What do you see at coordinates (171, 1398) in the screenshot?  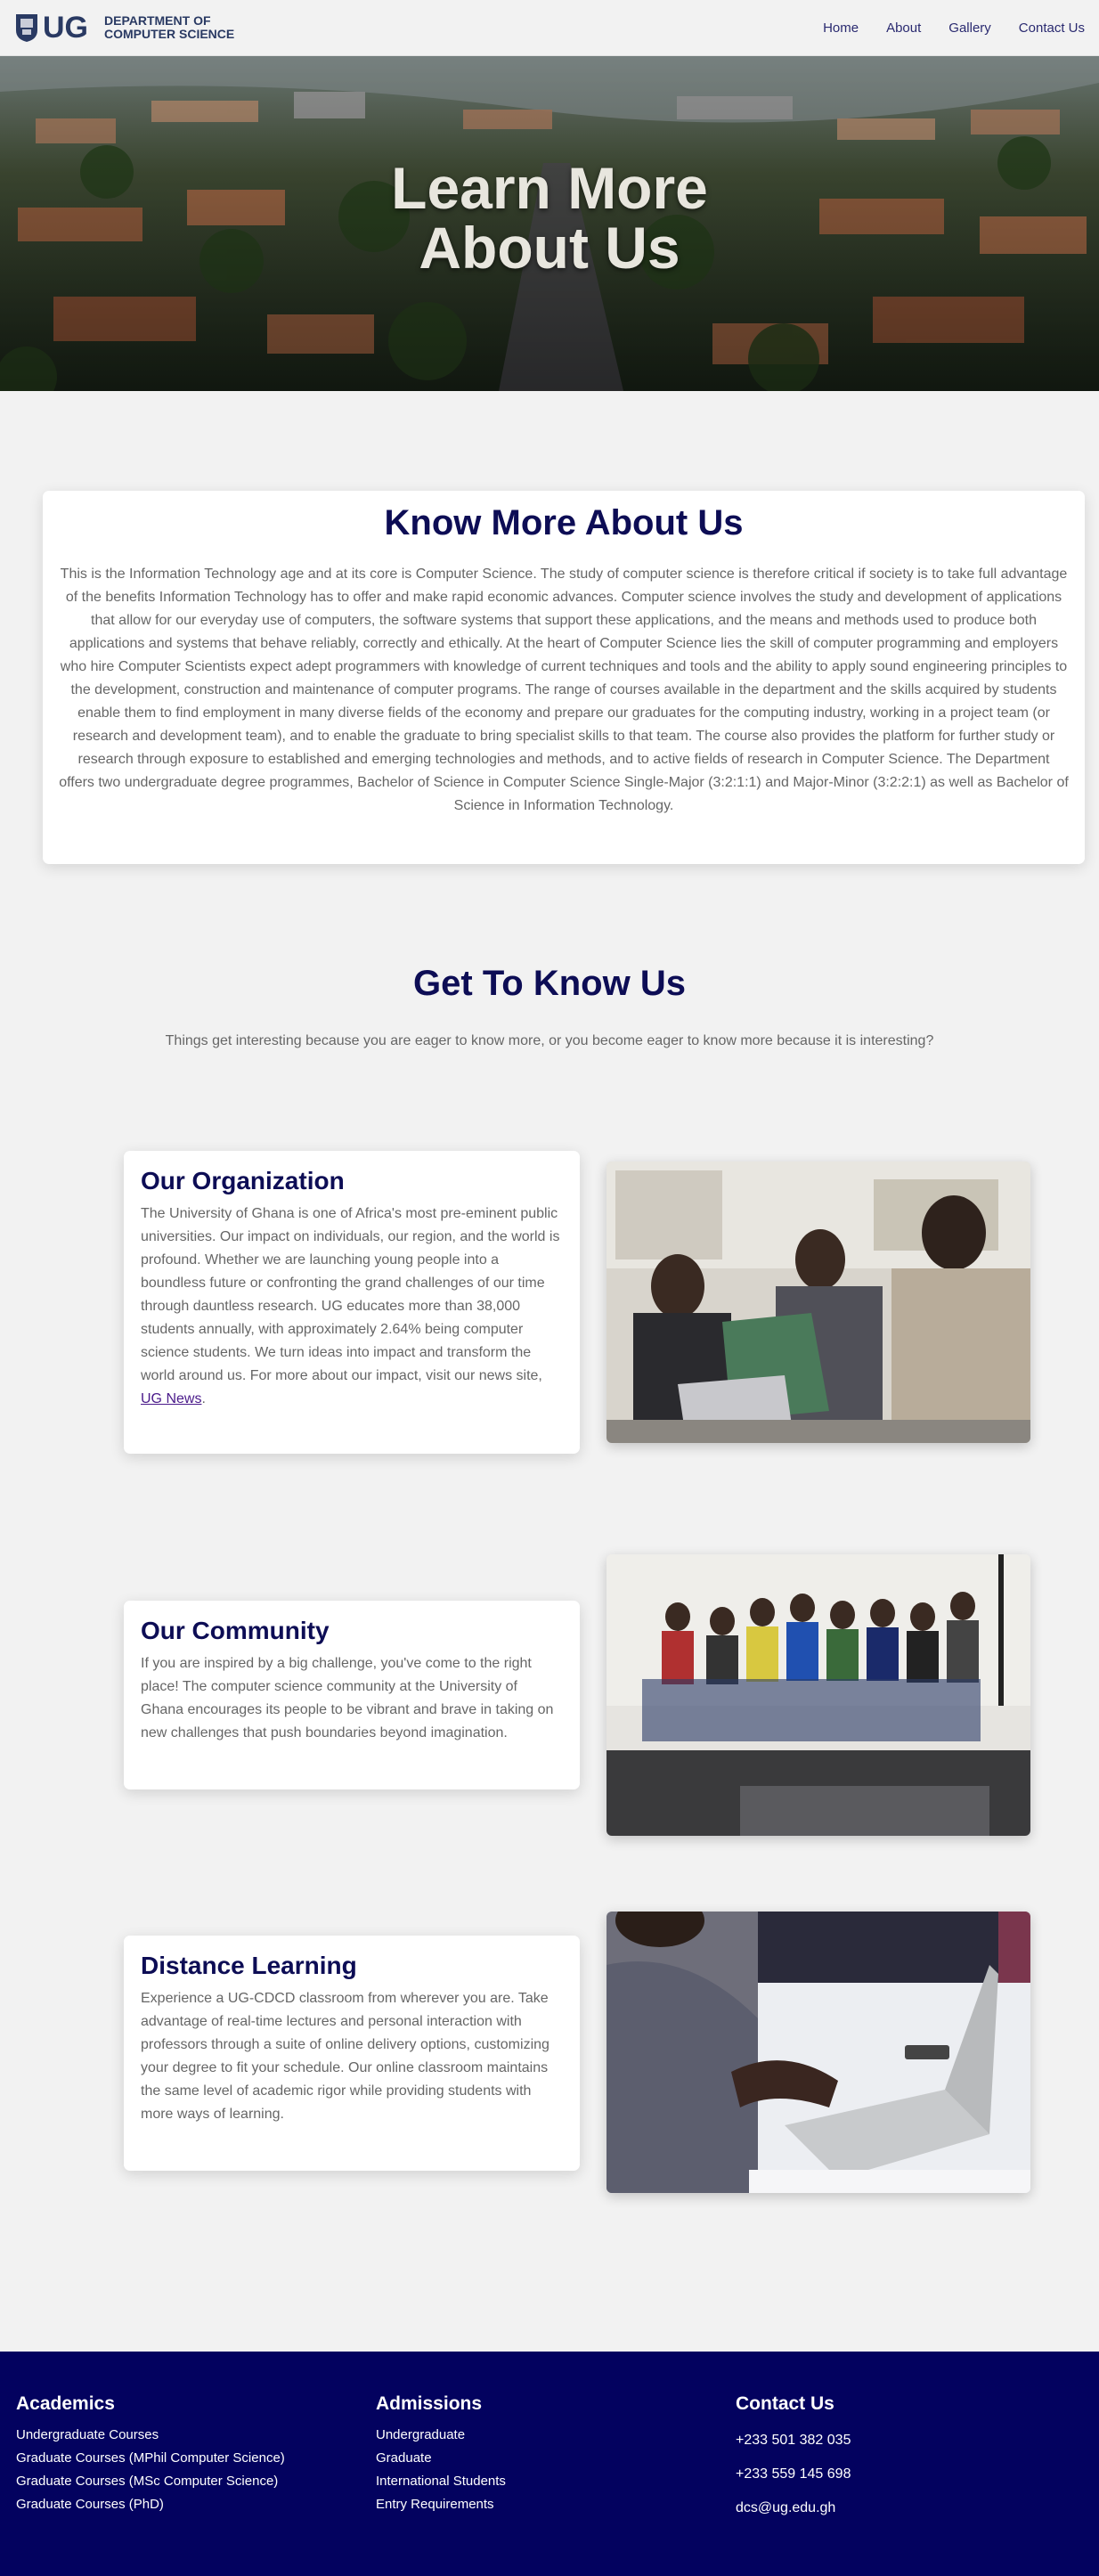 I see `ug-news-link: UG News` at bounding box center [171, 1398].